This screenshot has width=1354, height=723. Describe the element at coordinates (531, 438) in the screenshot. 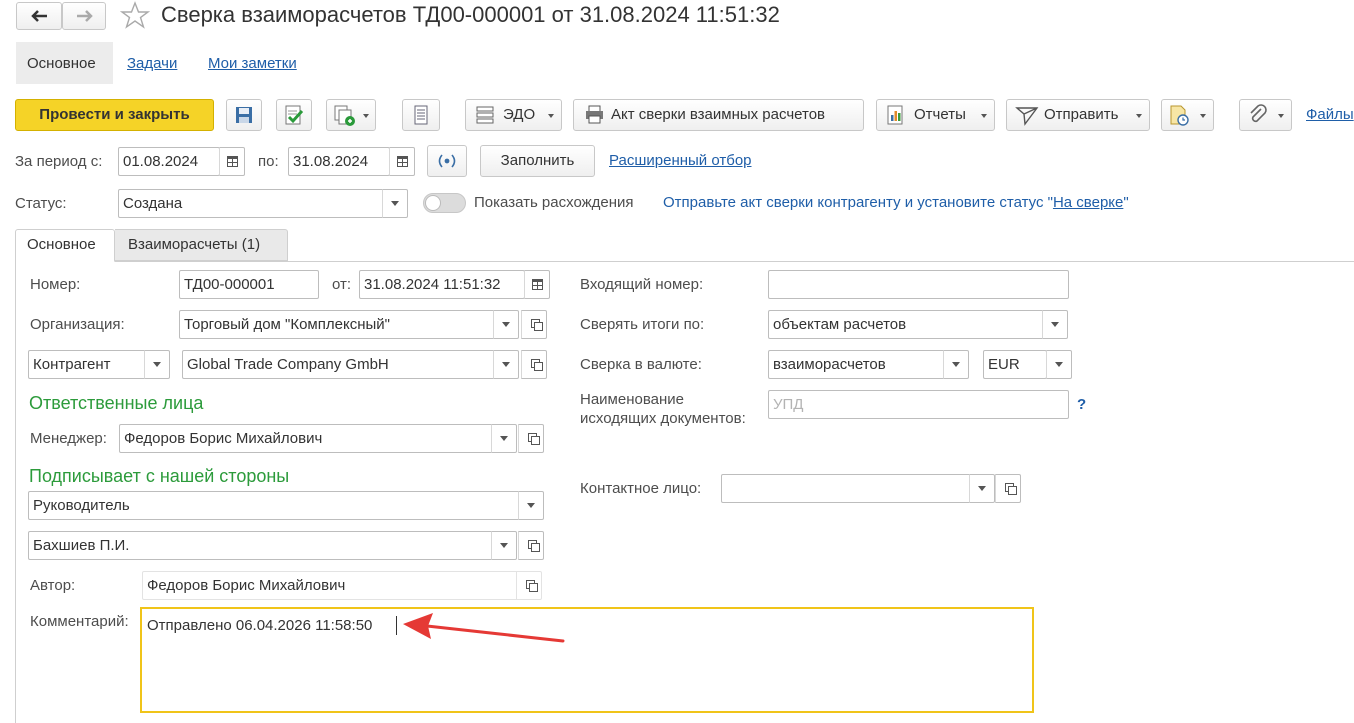

I see `manager-open-button` at that location.